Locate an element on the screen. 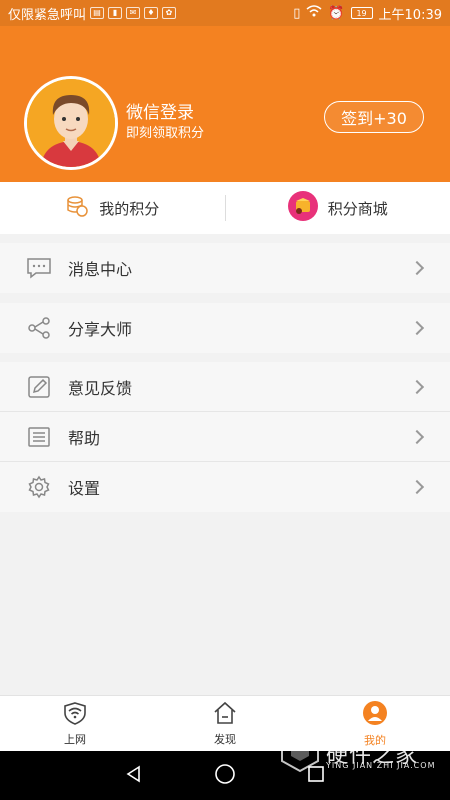  nav-label: 发现 is located at coordinates (225, 739).